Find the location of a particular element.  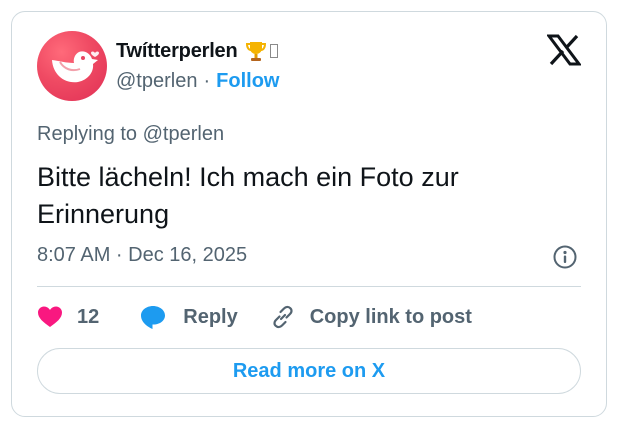

tweet-timestamp: 8:07 AM · Dec 16, 2025 is located at coordinates (142, 255).